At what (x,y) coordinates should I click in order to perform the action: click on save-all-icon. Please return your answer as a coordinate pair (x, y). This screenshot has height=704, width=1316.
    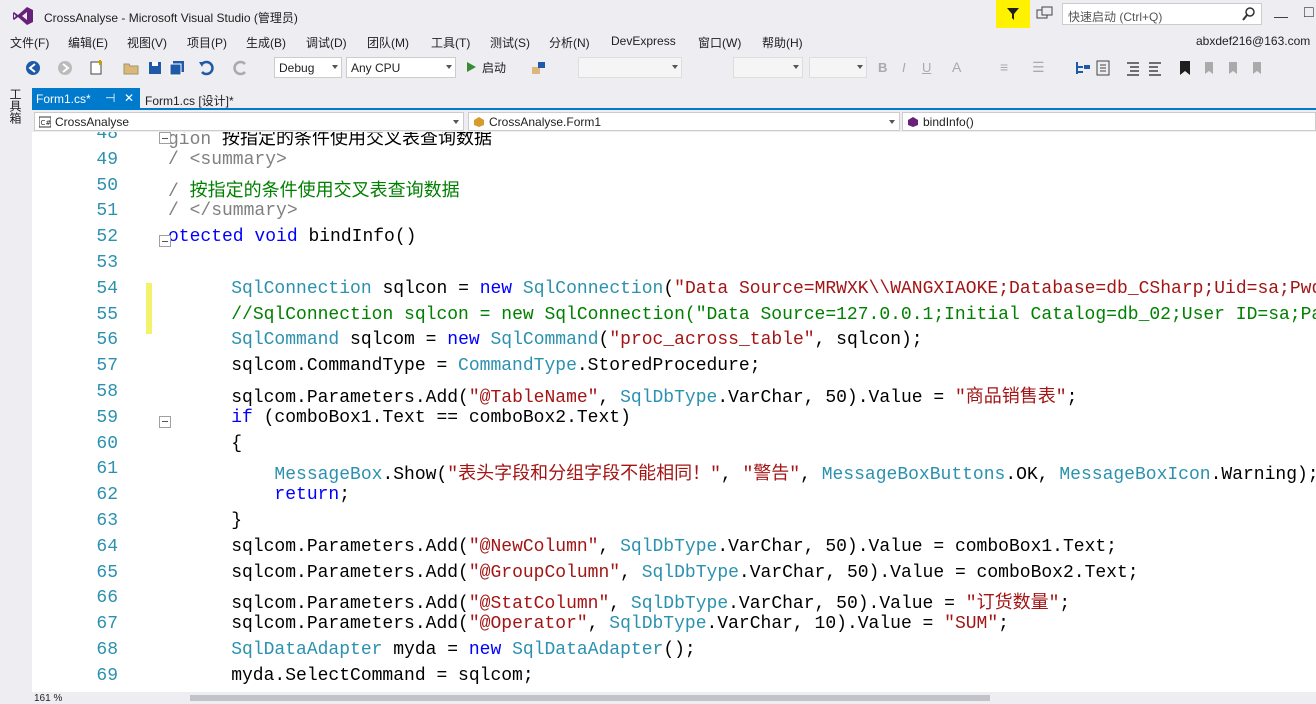
    Looking at the image, I should click on (177, 68).